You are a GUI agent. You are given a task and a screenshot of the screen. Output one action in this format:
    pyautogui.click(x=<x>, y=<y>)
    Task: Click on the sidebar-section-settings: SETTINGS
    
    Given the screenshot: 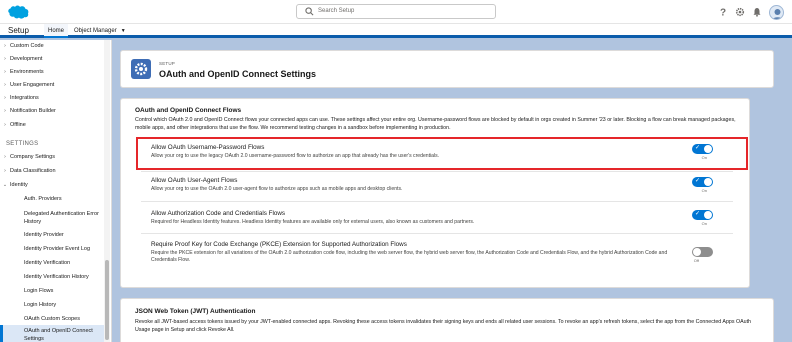 What is the action you would take?
    pyautogui.click(x=22, y=144)
    